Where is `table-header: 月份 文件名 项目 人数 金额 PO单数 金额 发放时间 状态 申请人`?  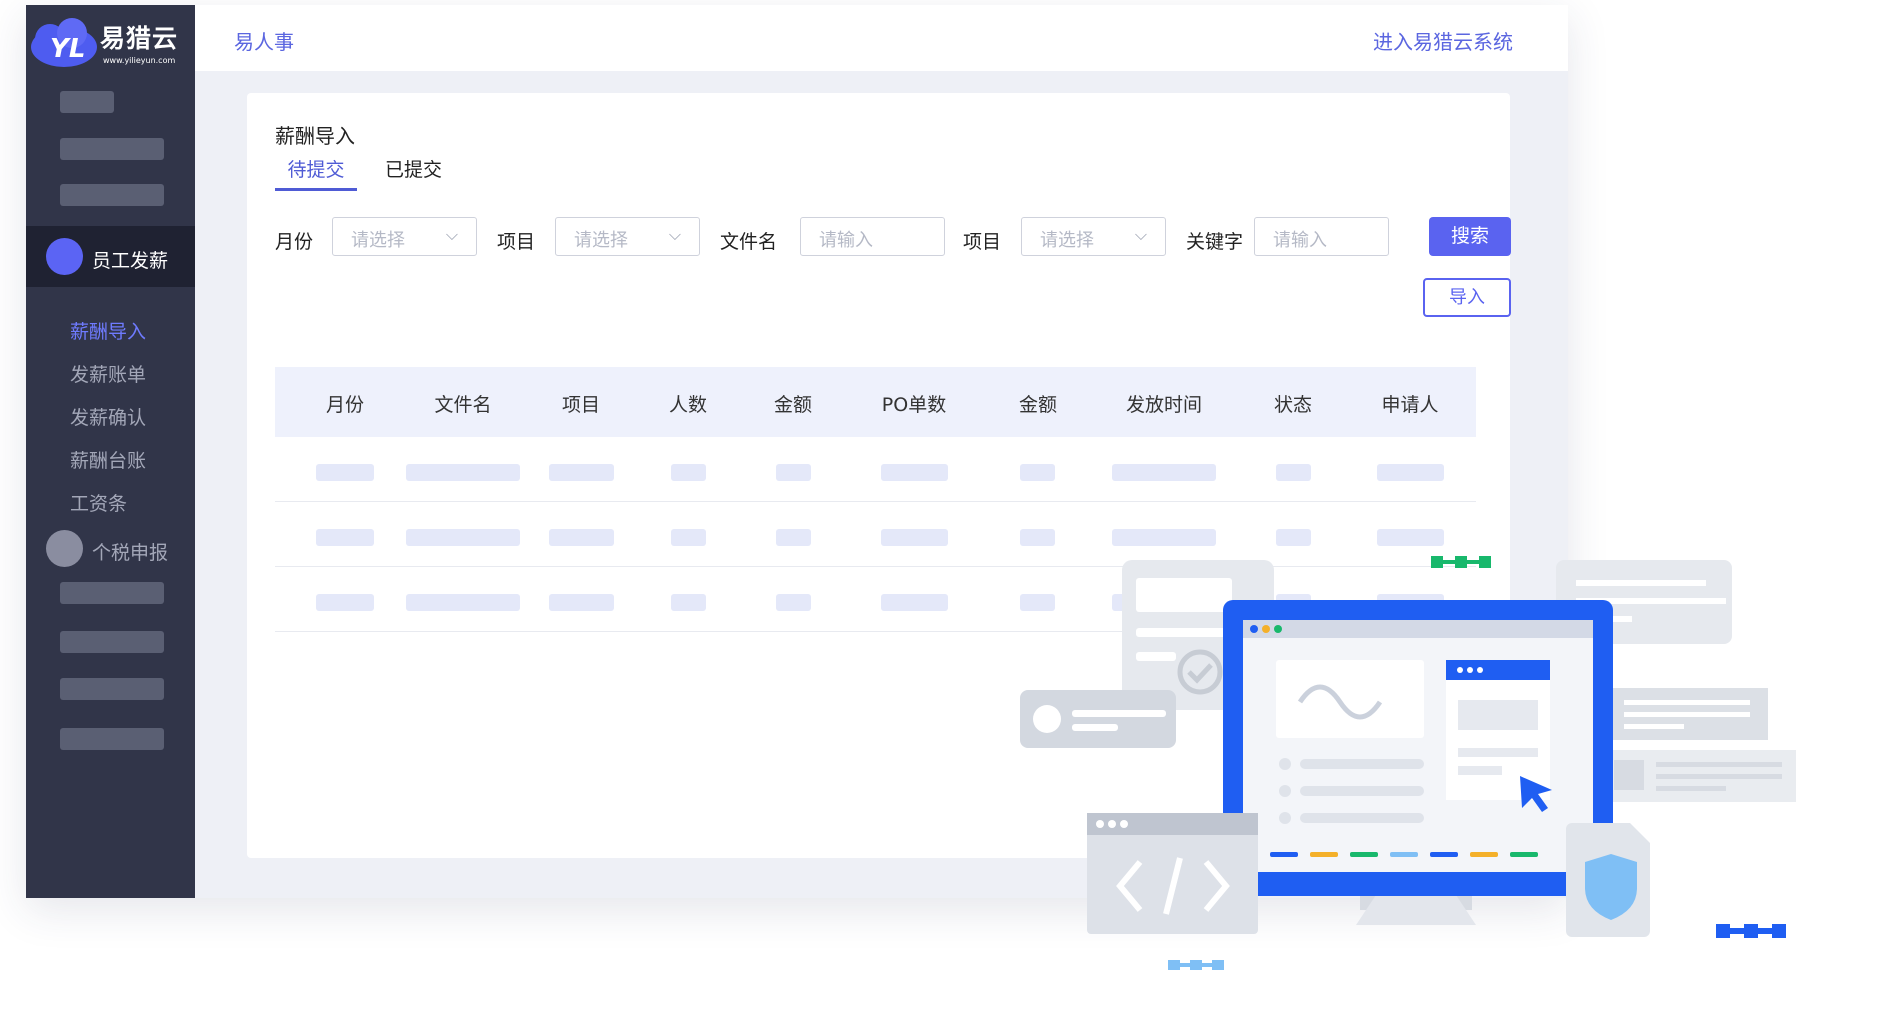
table-header: 月份 文件名 项目 人数 金额 PO单数 金额 发放时间 状态 申请人 is located at coordinates (875, 402).